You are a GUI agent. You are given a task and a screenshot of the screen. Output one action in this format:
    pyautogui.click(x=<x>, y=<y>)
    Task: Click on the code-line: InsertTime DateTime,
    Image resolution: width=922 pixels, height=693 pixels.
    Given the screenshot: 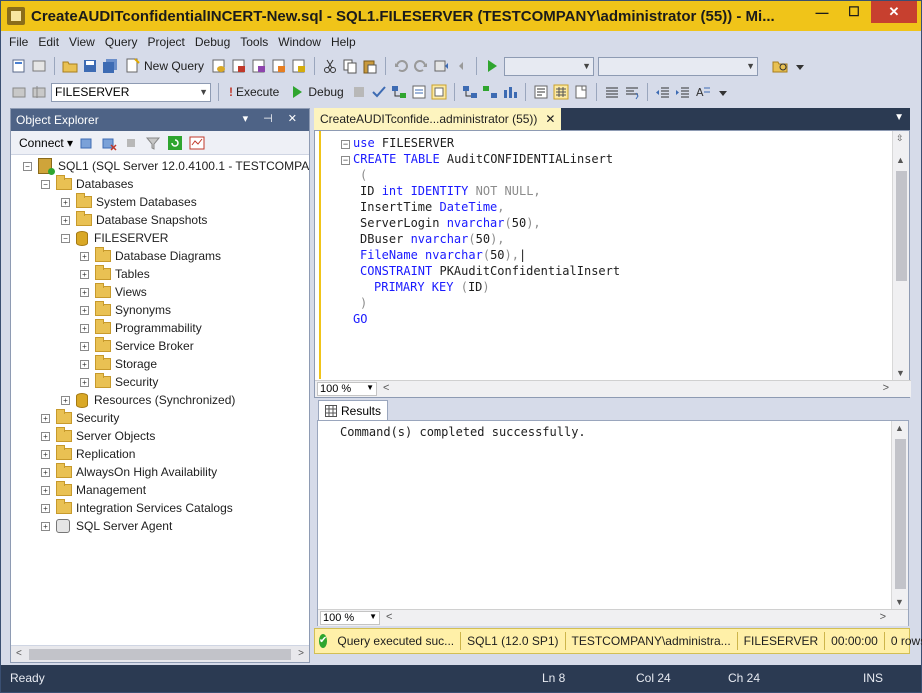 What is the action you would take?
    pyautogui.click(x=486, y=207)
    